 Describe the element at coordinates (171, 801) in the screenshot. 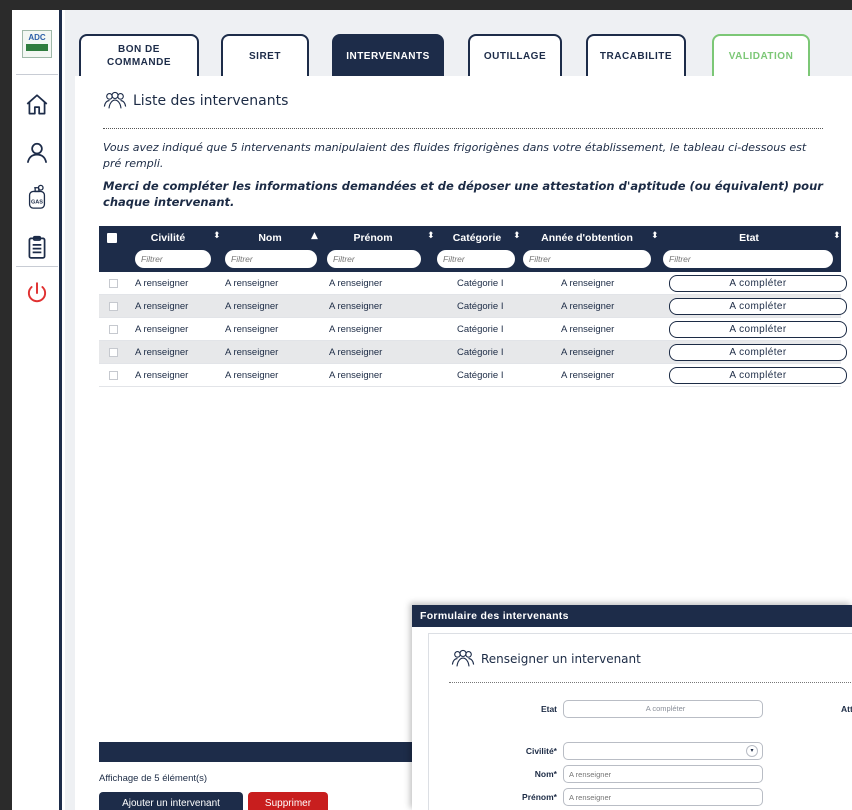

I see `add-intervenant-button: Ajouter un intervenant` at that location.